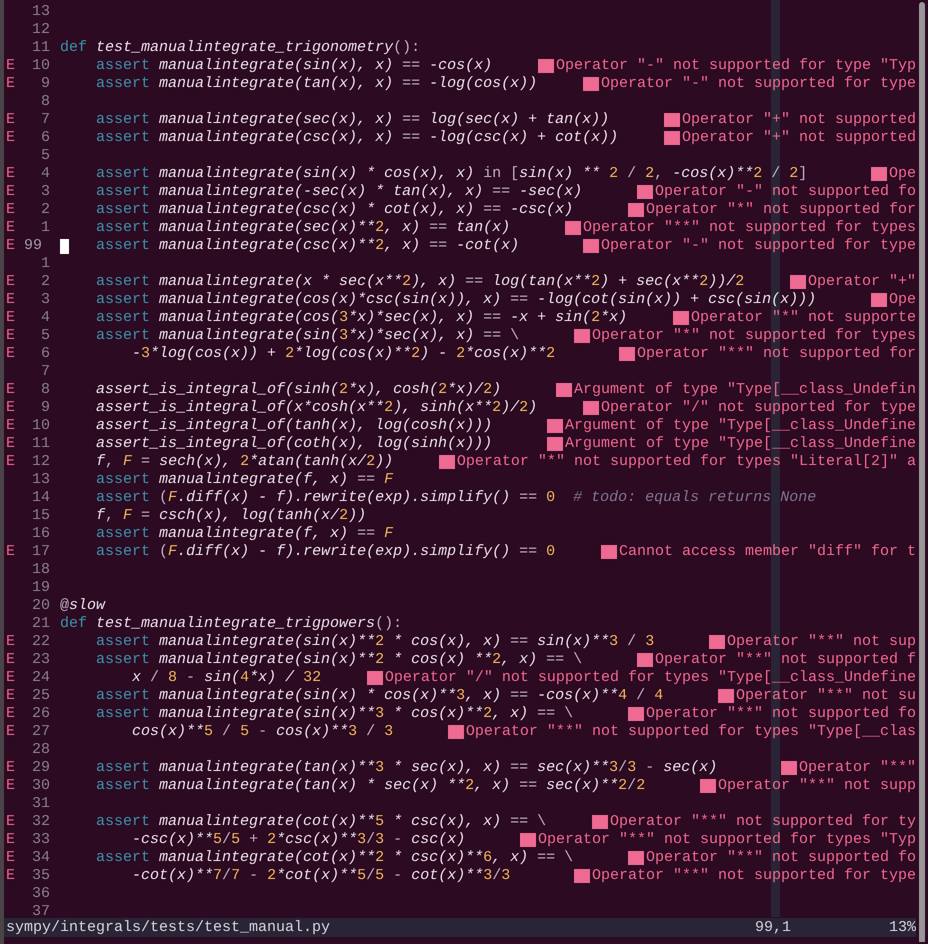 The image size is (928, 944). I want to click on line-number: 27, so click(40, 732).